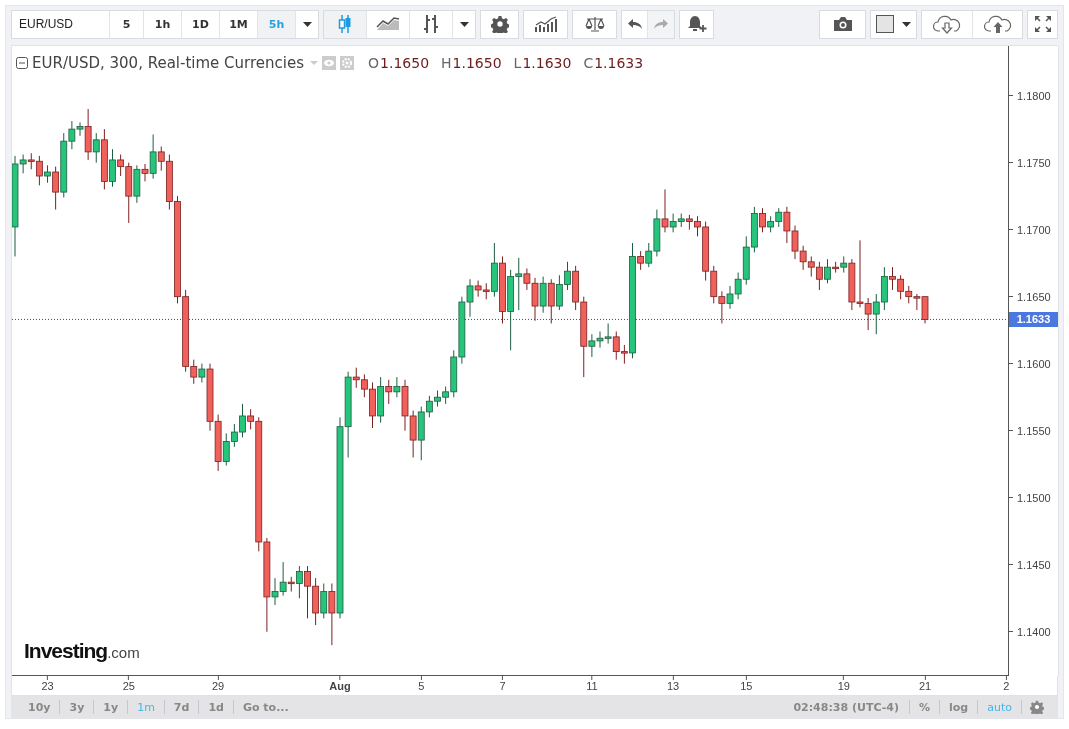 The image size is (1069, 729). Describe the element at coordinates (925, 707) in the screenshot. I see `scale-option-button: %` at that location.